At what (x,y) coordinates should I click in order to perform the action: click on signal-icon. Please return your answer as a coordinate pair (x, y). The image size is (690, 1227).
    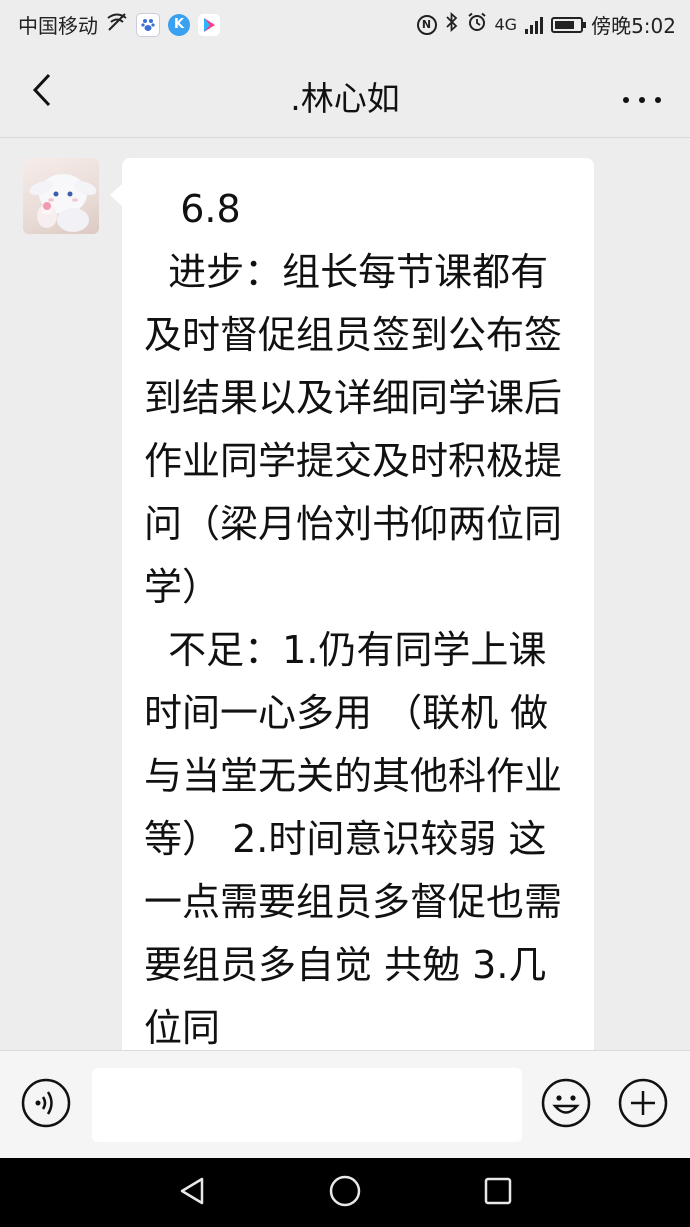
    Looking at the image, I should click on (534, 25).